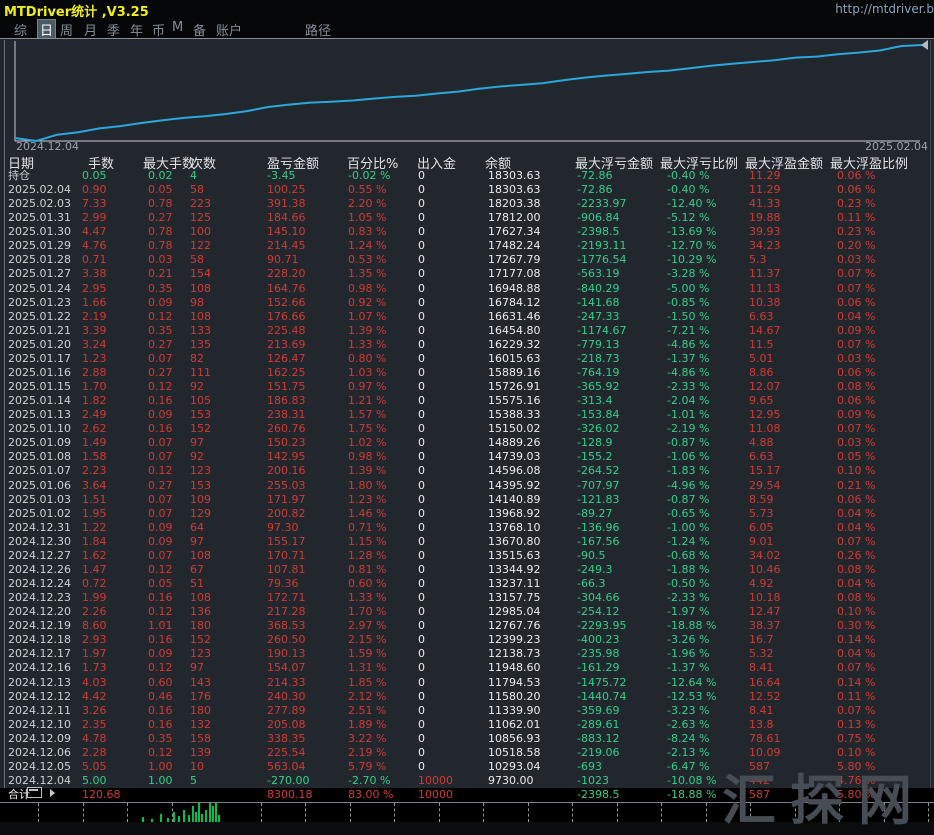 The height and width of the screenshot is (835, 934). I want to click on cell-col1: 2025.01.24, so click(39, 288).